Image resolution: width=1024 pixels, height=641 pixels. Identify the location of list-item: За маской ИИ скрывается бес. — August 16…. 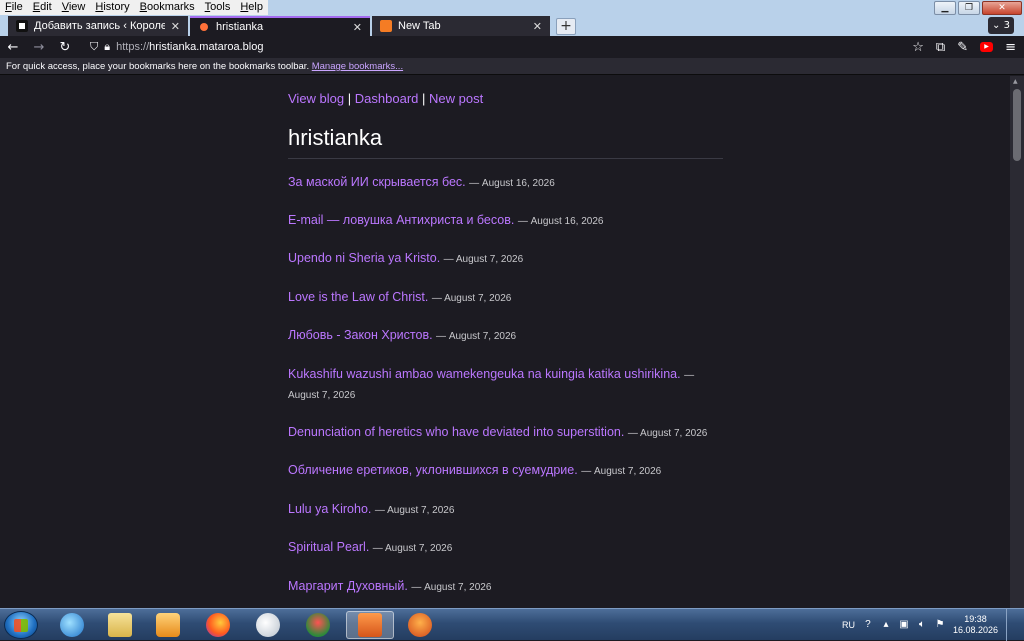
(508, 183).